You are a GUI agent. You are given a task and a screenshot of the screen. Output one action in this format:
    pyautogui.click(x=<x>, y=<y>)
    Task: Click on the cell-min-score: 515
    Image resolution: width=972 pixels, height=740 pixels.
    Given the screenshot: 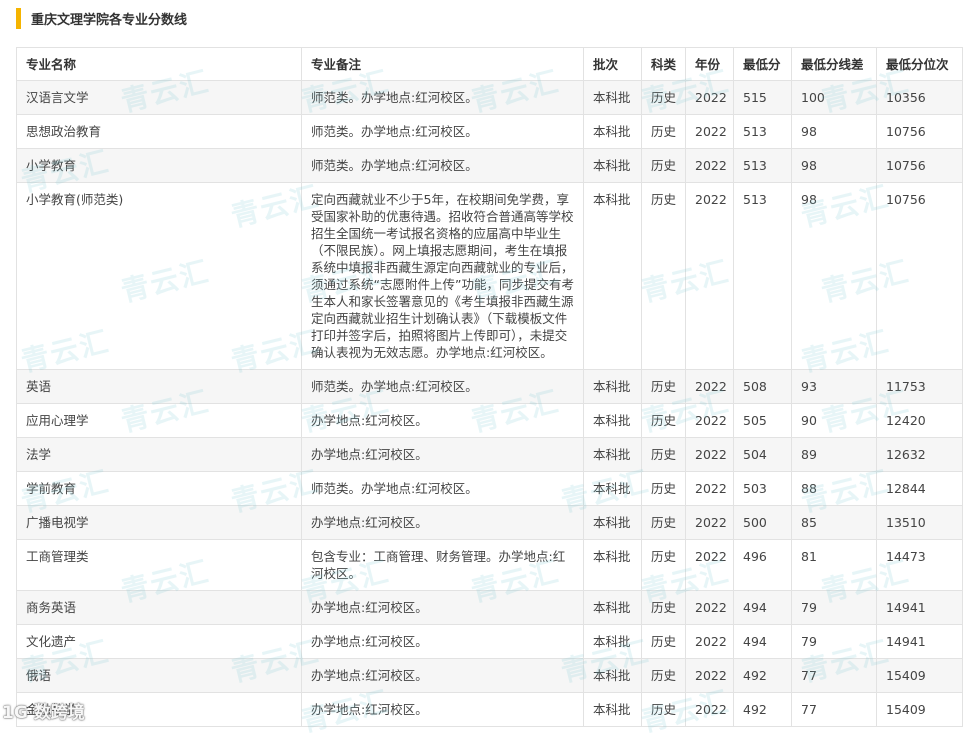 What is the action you would take?
    pyautogui.click(x=762, y=97)
    